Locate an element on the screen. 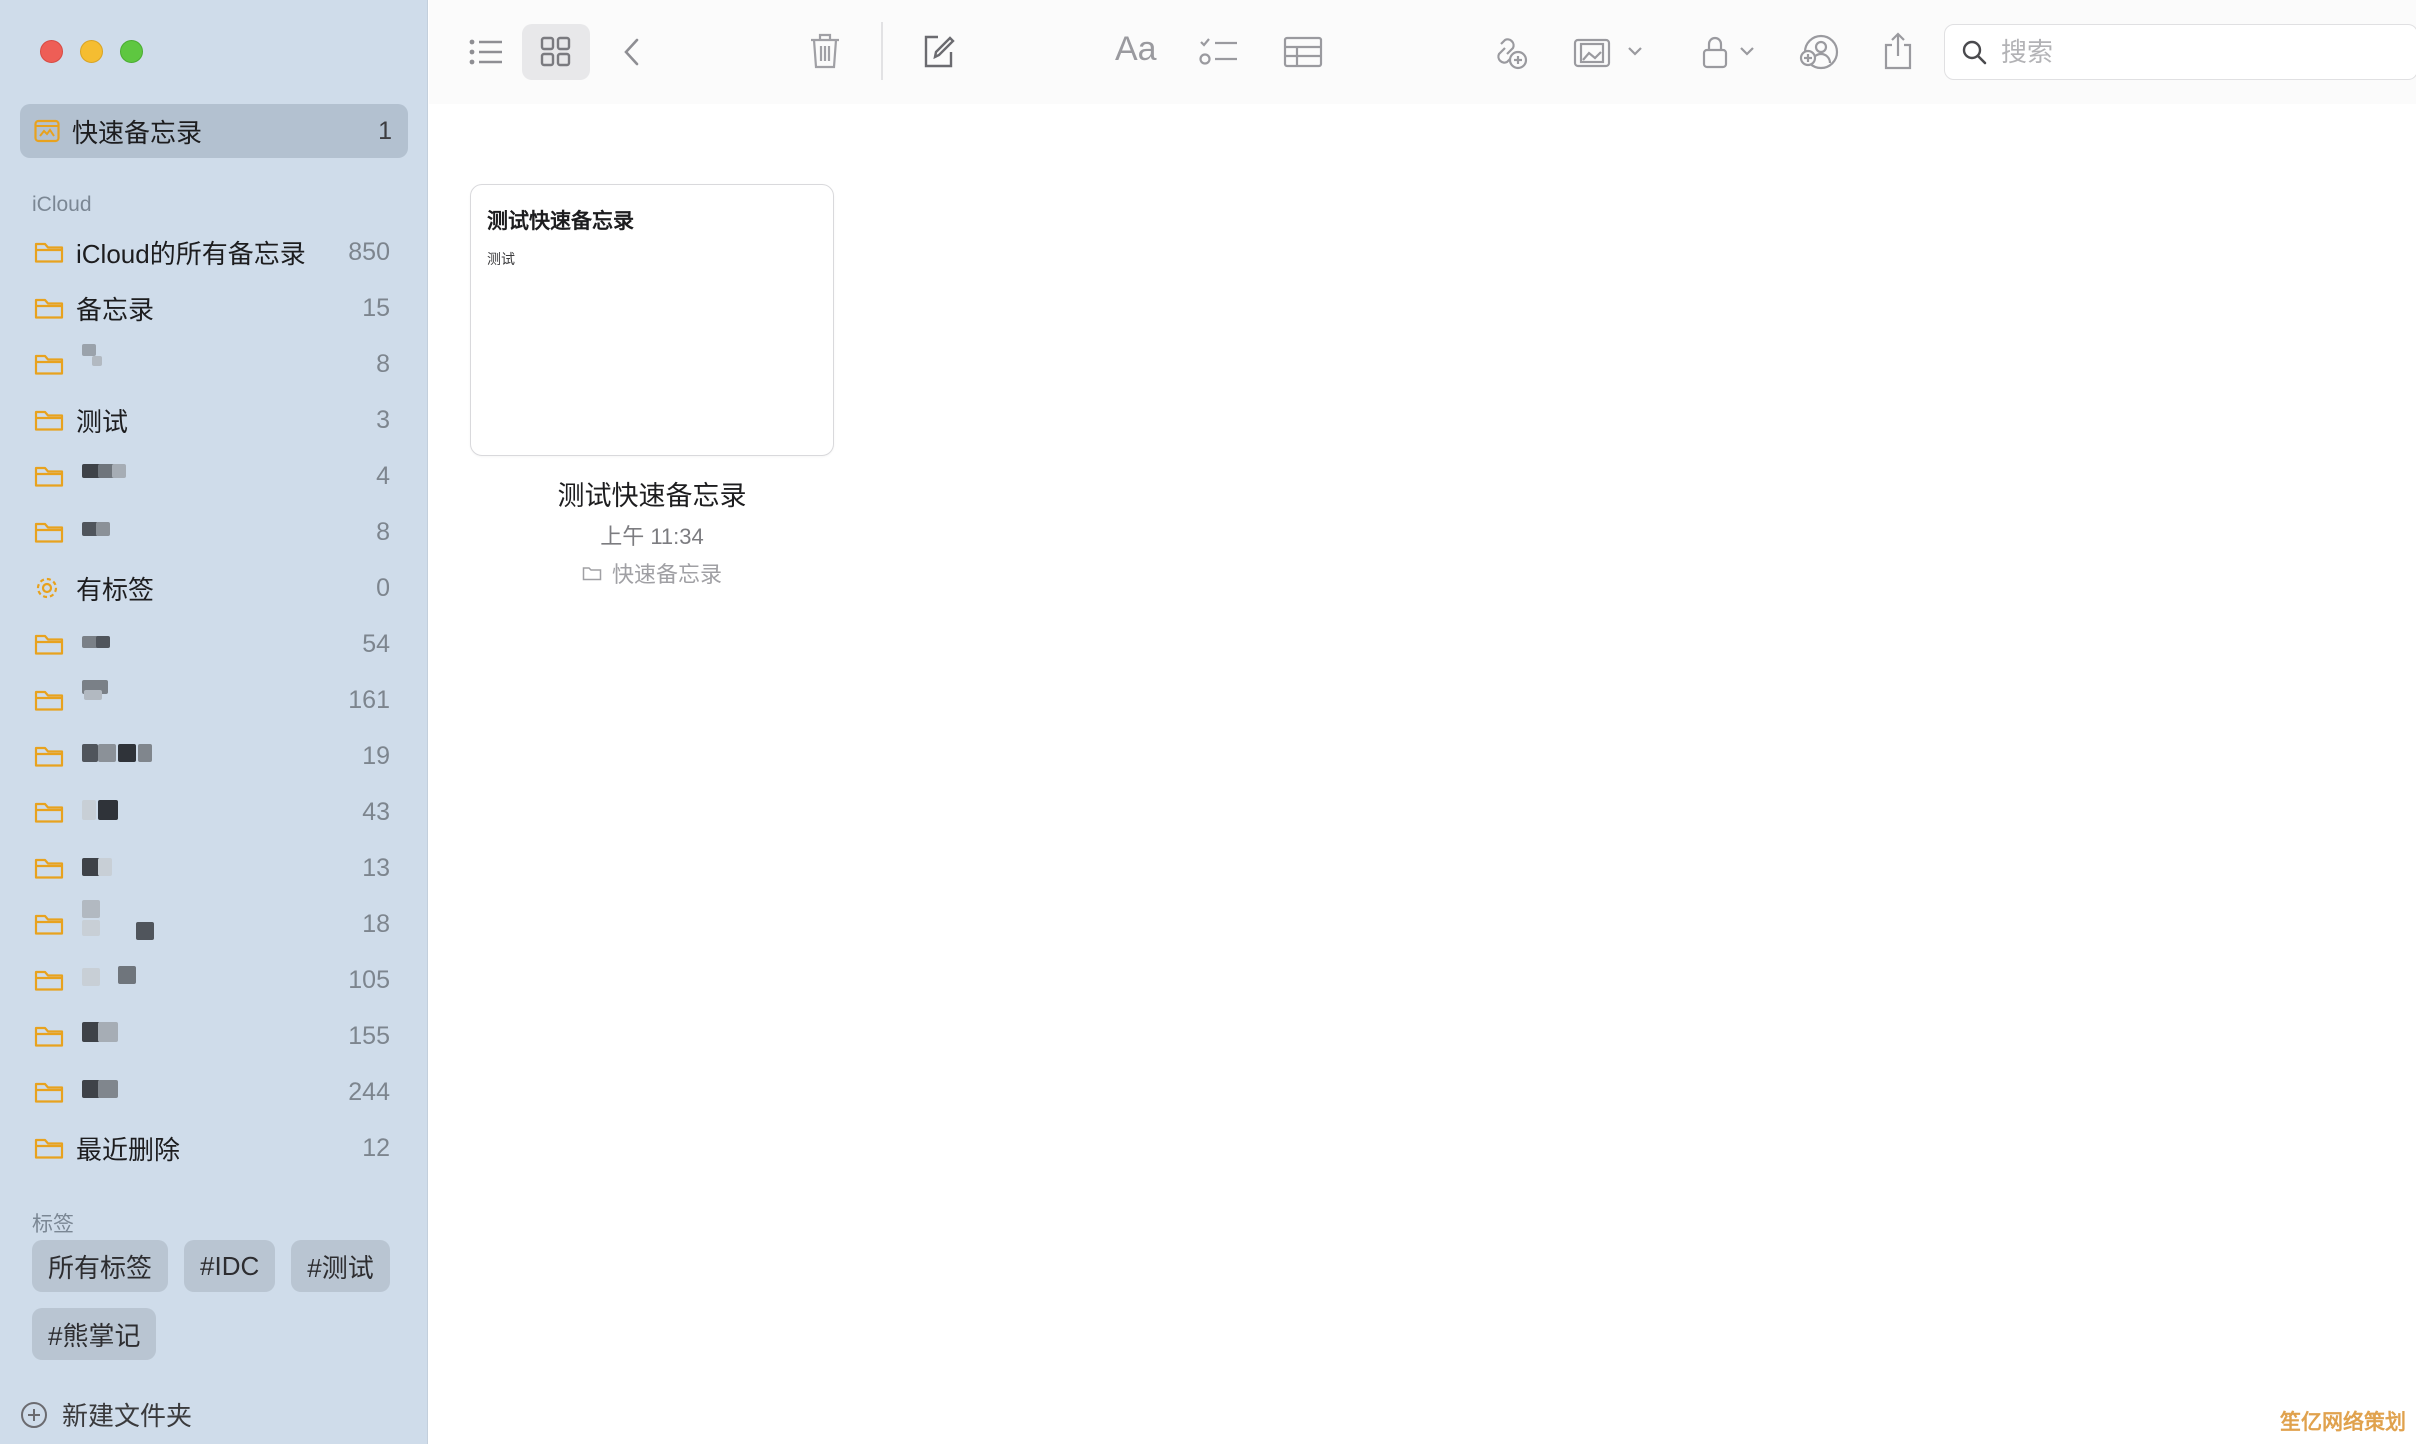  format-button: Aa is located at coordinates (1136, 49).